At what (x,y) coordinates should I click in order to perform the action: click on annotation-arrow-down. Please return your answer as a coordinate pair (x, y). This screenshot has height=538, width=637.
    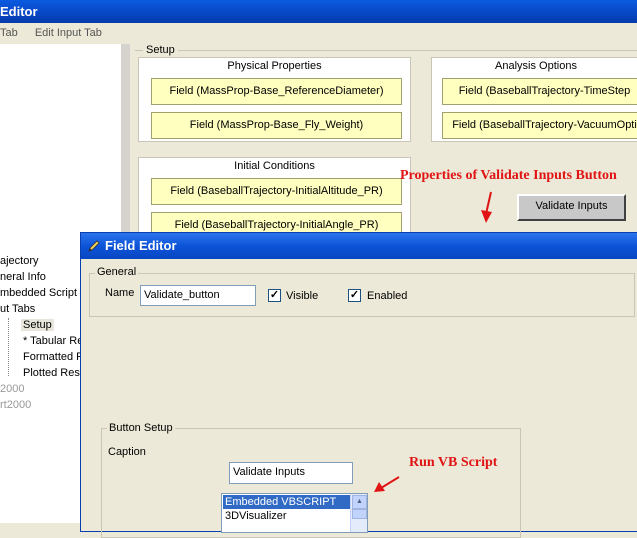
    Looking at the image, I should click on (486, 207).